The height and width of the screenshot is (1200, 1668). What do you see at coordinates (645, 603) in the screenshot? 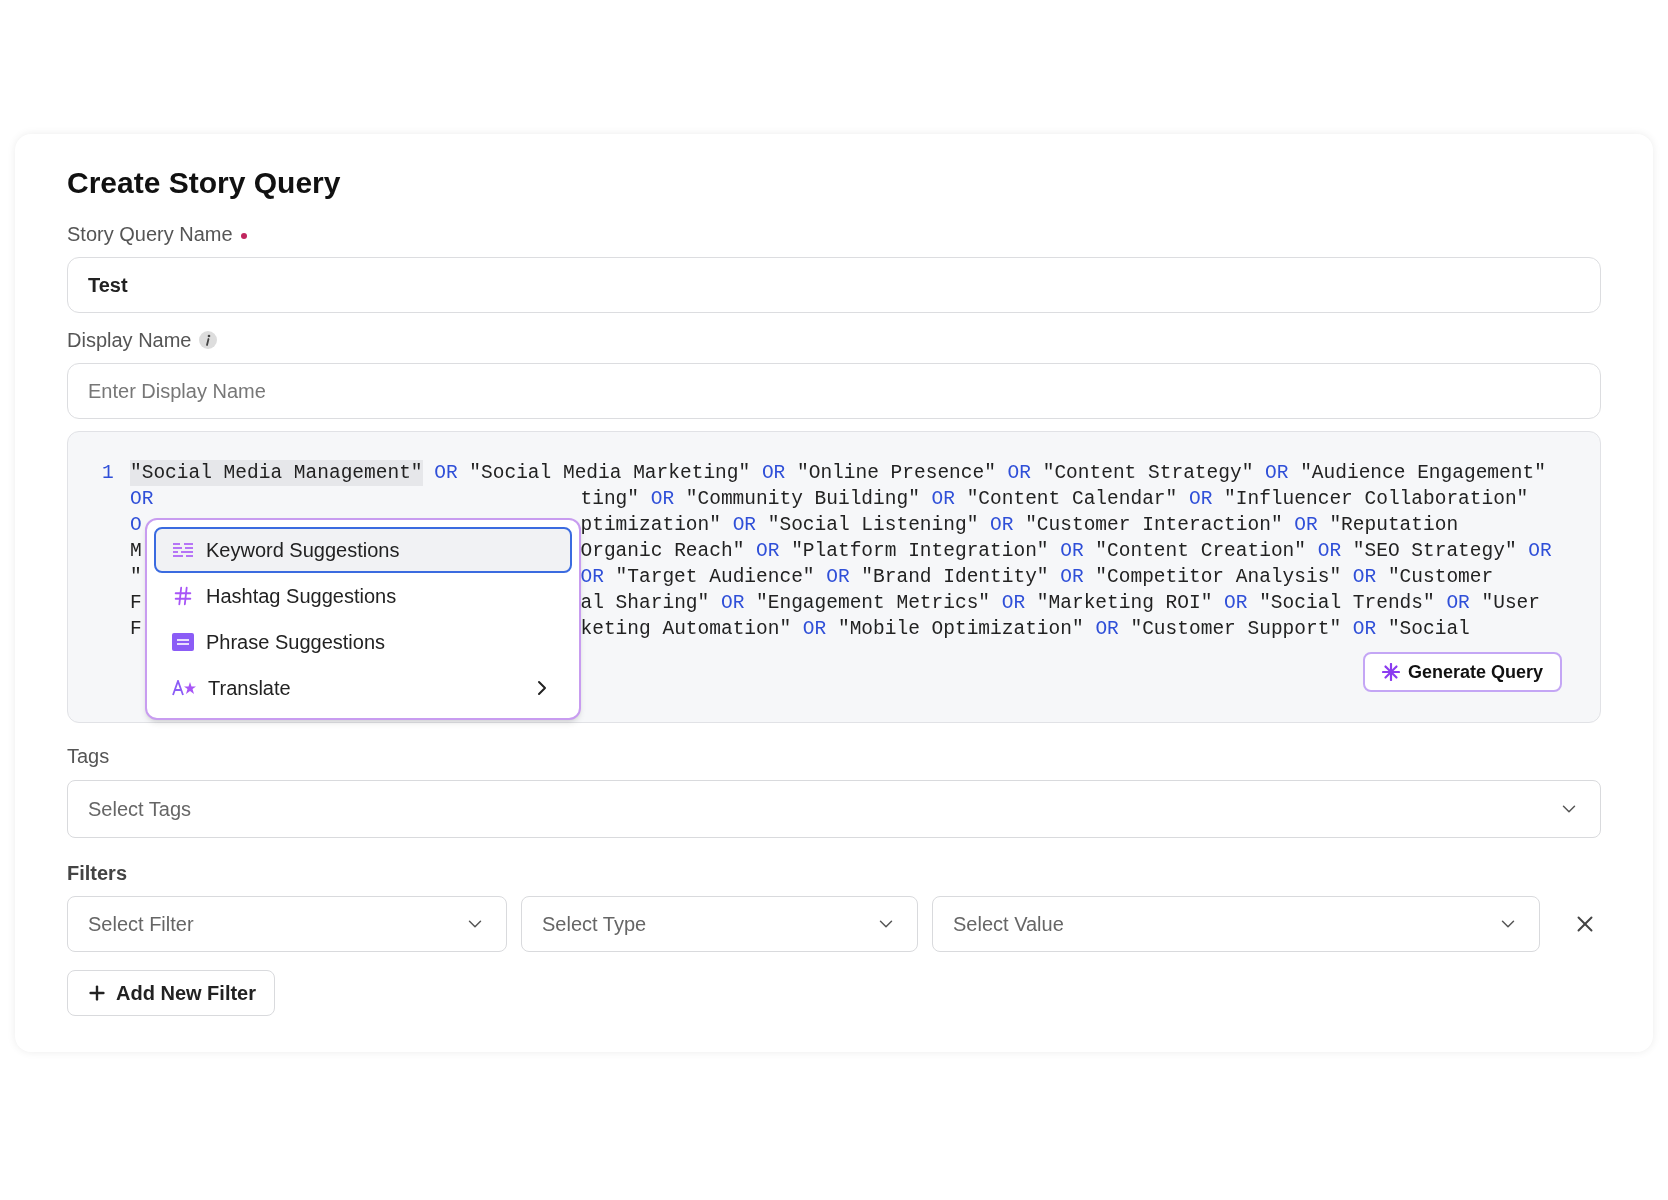
I see `code-string: al Sharing"` at bounding box center [645, 603].